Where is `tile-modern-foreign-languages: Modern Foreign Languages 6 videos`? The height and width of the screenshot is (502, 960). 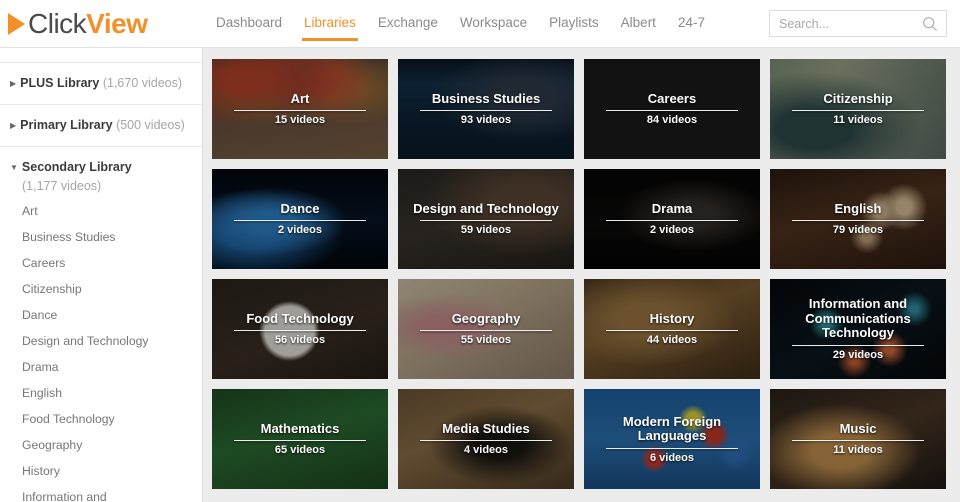 tile-modern-foreign-languages: Modern Foreign Languages 6 videos is located at coordinates (672, 439).